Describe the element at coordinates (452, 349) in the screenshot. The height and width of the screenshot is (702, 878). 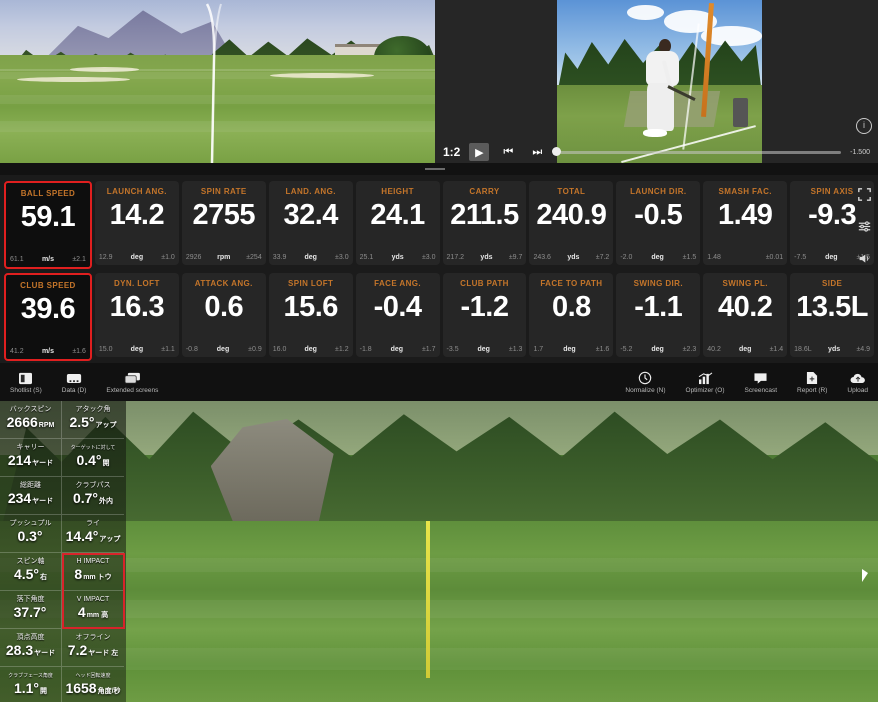
I see `metric-min: -3.5` at that location.